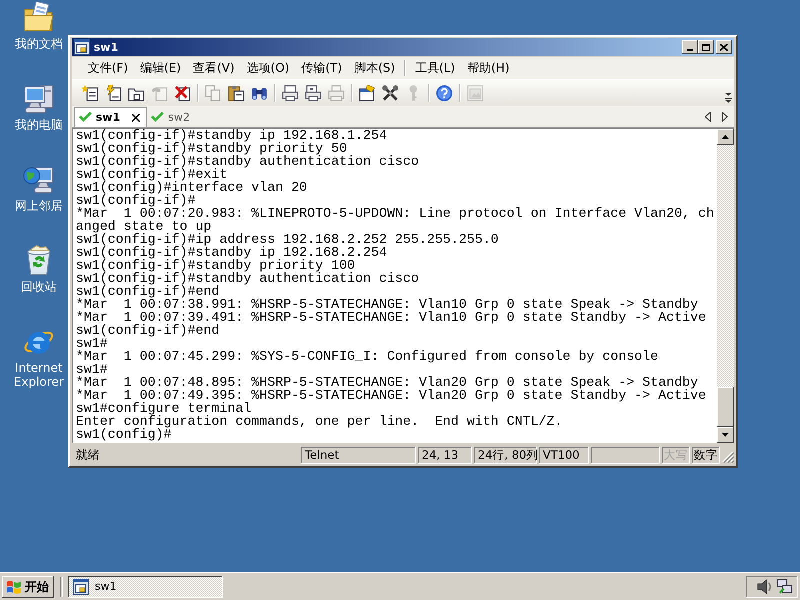 Image resolution: width=800 pixels, height=600 pixels. What do you see at coordinates (232, 135) in the screenshot?
I see `terminal-line: sw1(config-if)#standby ip 192.168.1.254` at bounding box center [232, 135].